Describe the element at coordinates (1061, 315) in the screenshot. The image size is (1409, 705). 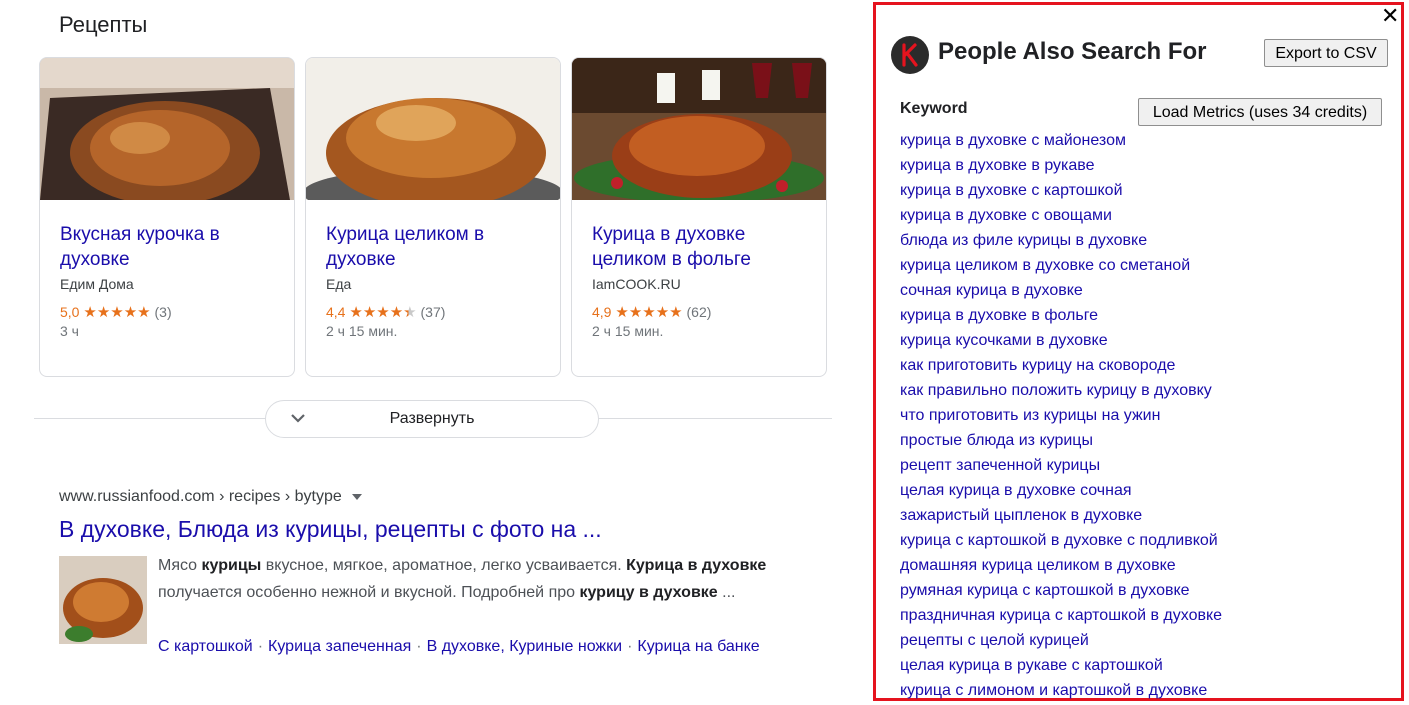
I see `keyword-link: курица в духовке в фольге` at that location.